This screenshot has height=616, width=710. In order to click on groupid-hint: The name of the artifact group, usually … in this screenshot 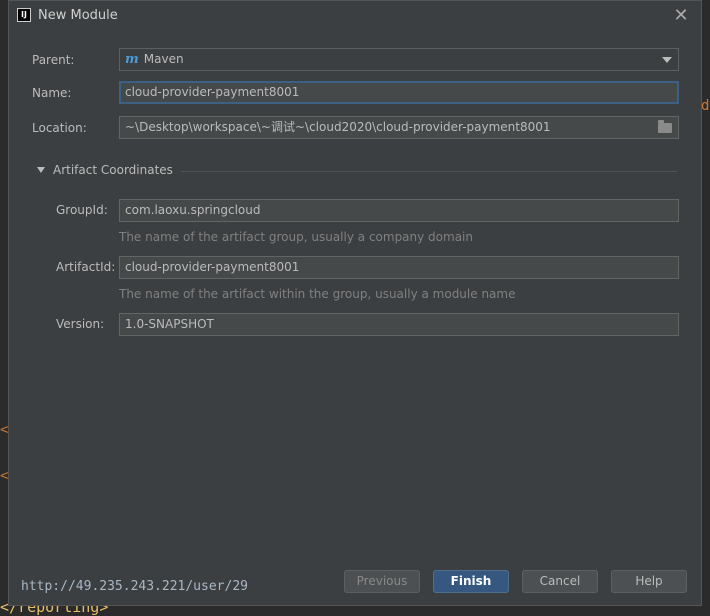, I will do `click(296, 237)`.